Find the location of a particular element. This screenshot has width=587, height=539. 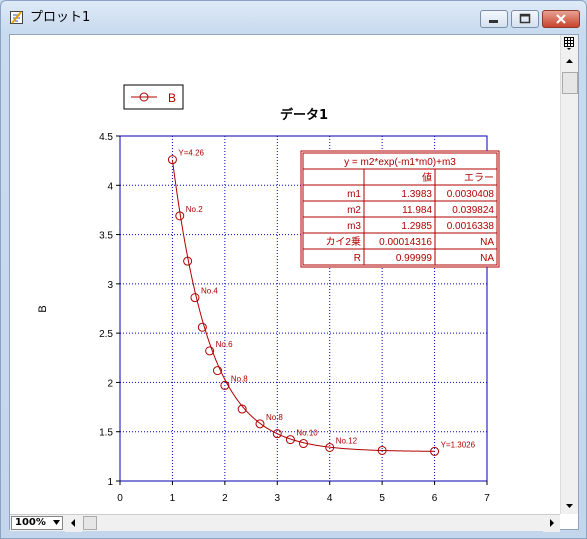

arrow-down-icon is located at coordinates (569, 506).